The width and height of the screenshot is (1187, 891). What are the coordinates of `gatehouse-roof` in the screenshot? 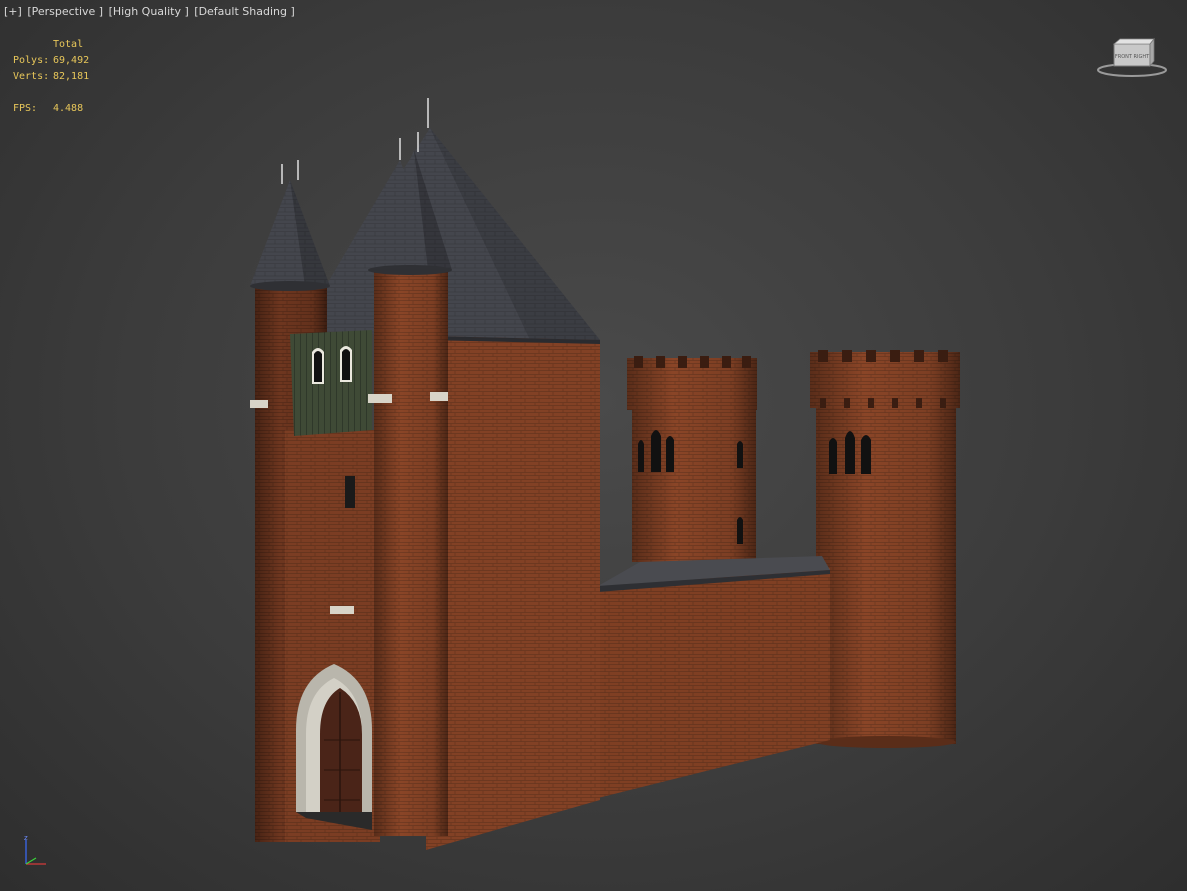 It's located at (450, 236).